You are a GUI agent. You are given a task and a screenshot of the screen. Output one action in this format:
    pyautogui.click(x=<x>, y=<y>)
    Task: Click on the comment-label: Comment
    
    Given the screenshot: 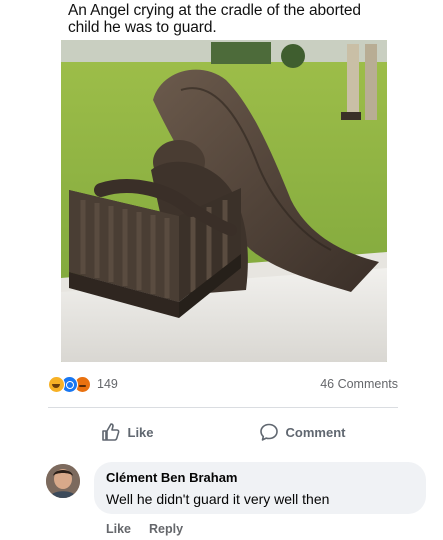 What is the action you would take?
    pyautogui.click(x=315, y=432)
    